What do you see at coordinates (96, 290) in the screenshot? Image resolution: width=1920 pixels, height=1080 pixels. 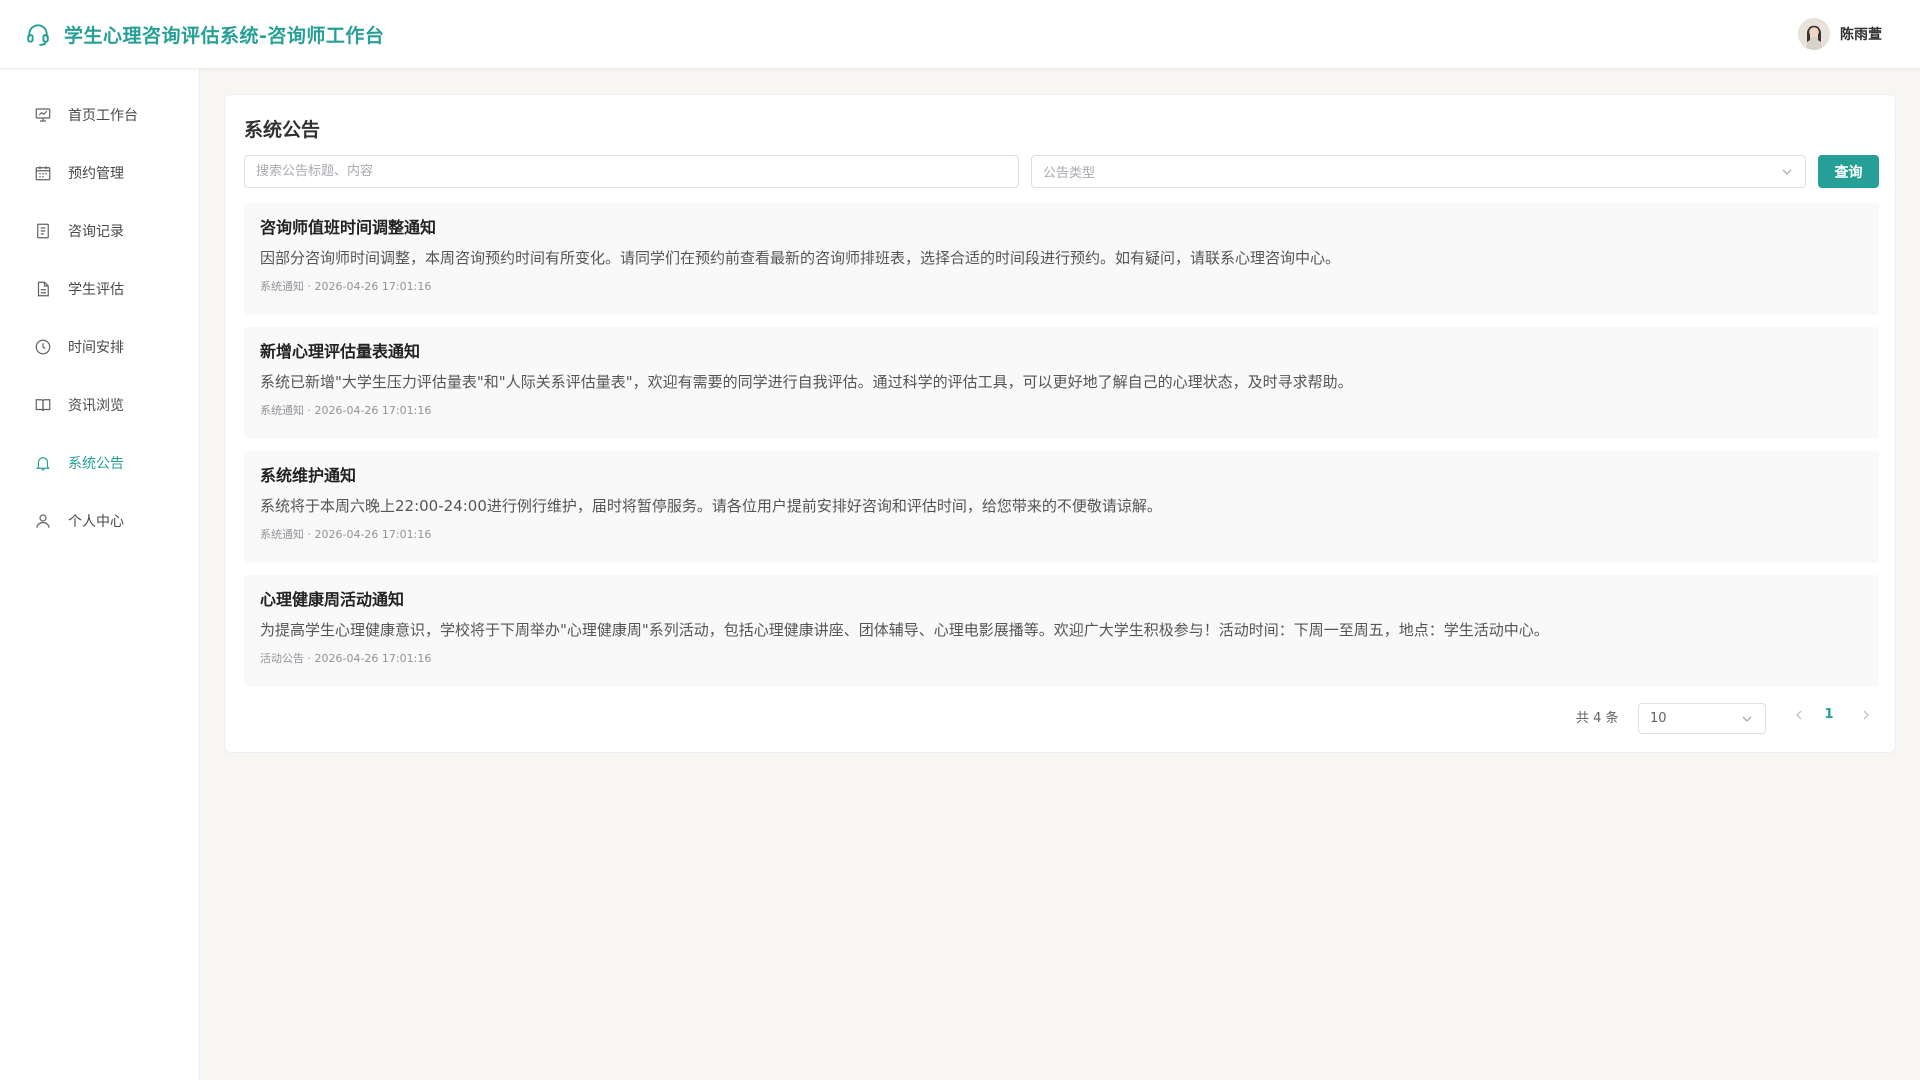 I see `sidebar-item-label: 学生评估` at bounding box center [96, 290].